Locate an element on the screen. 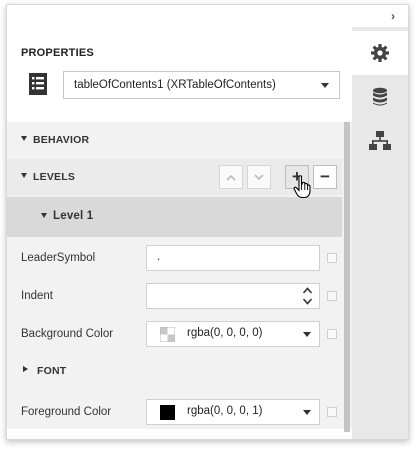 The width and height of the screenshot is (417, 451). move-up-button is located at coordinates (231, 177).